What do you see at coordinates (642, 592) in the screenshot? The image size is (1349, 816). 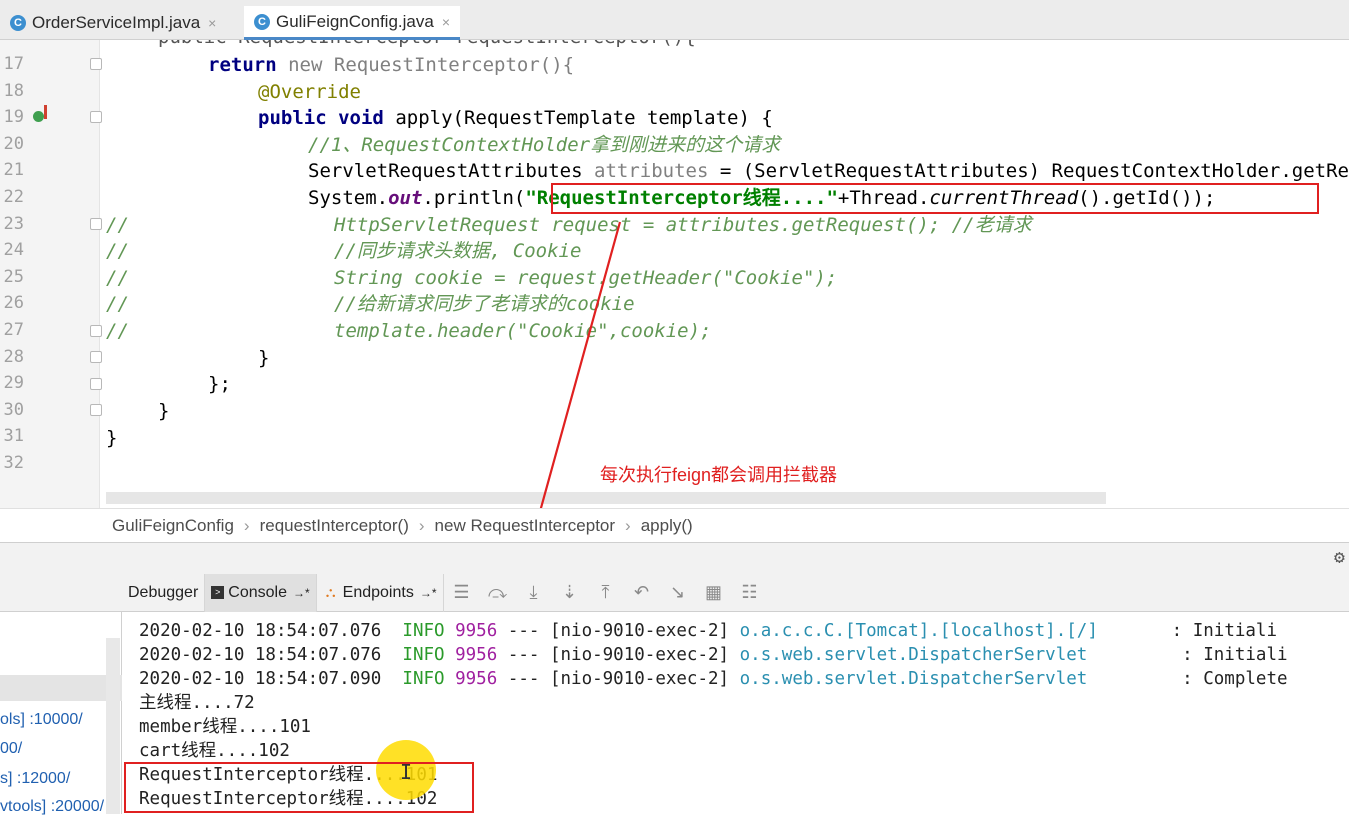 I see `drop-frame-icon: ↶` at bounding box center [642, 592].